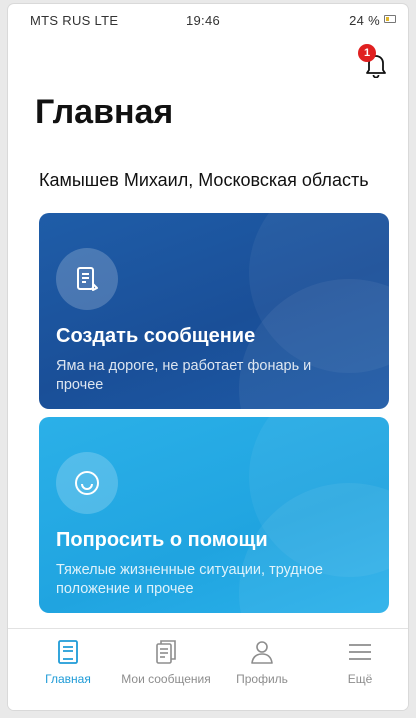 The image size is (416, 718). I want to click on home-document-icon, so click(68, 652).